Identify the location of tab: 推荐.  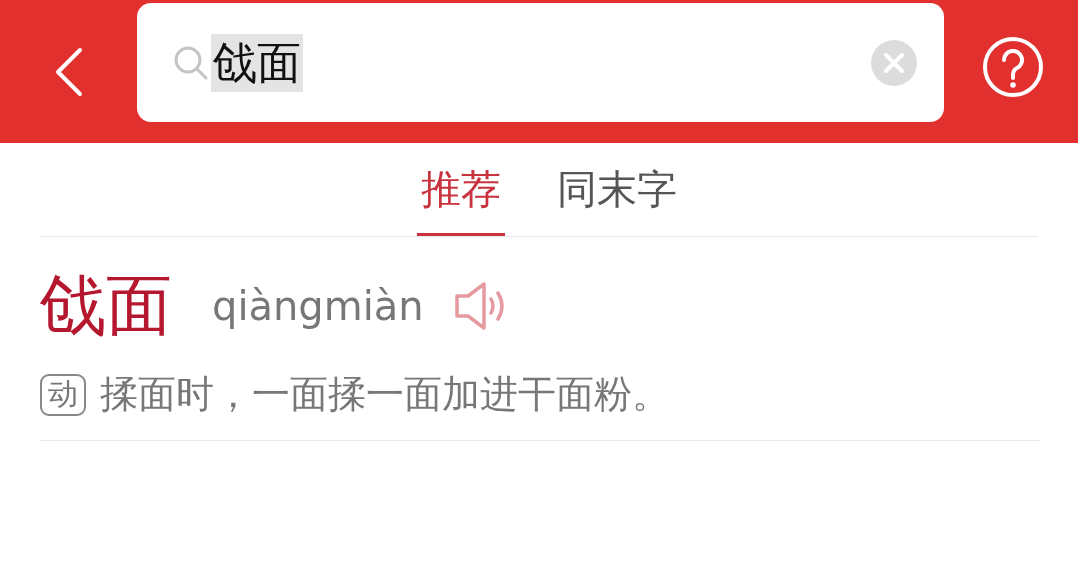
(461, 198).